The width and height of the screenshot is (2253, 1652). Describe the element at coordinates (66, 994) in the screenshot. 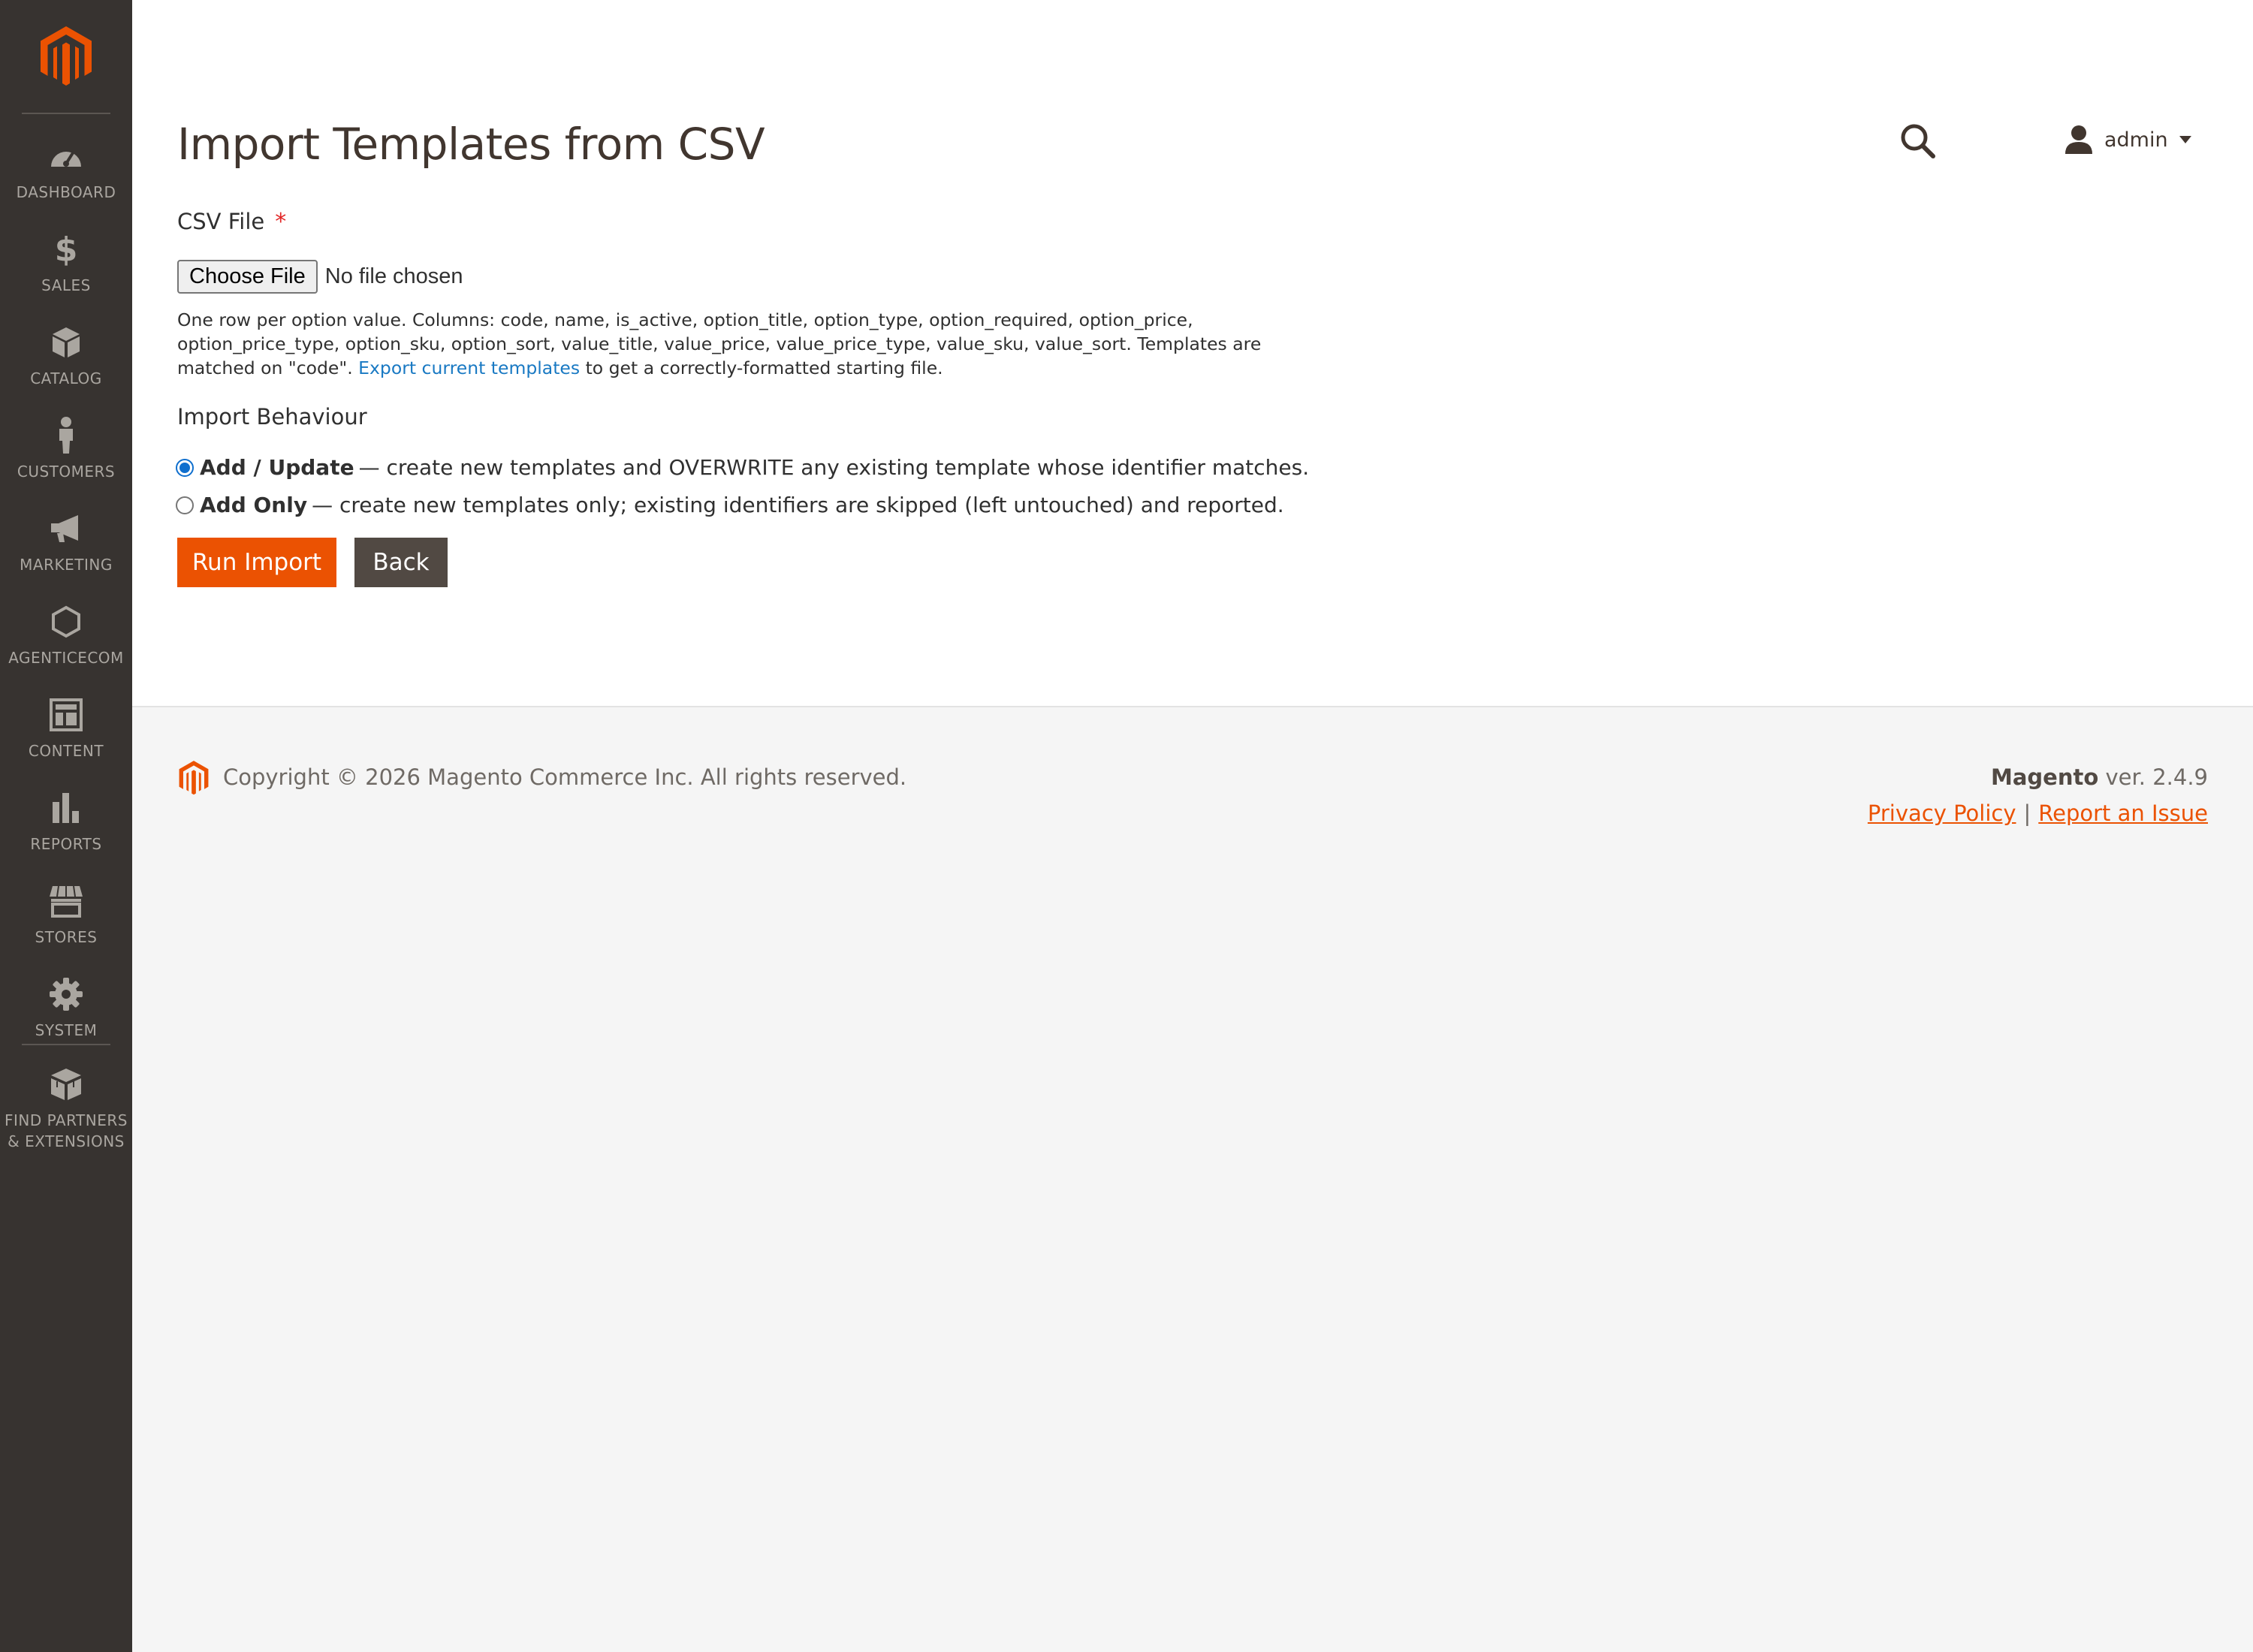

I see `gear-icon` at that location.